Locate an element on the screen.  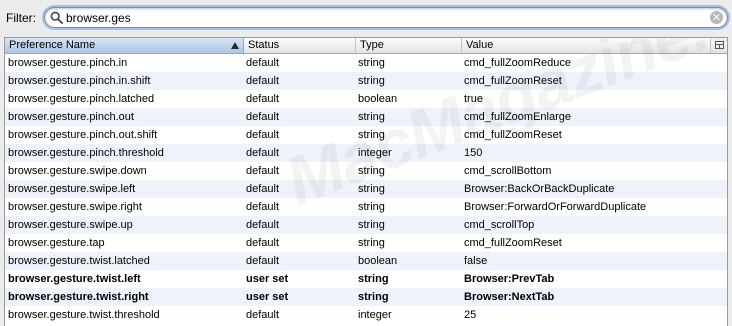
column-header-label: Type is located at coordinates (372, 45).